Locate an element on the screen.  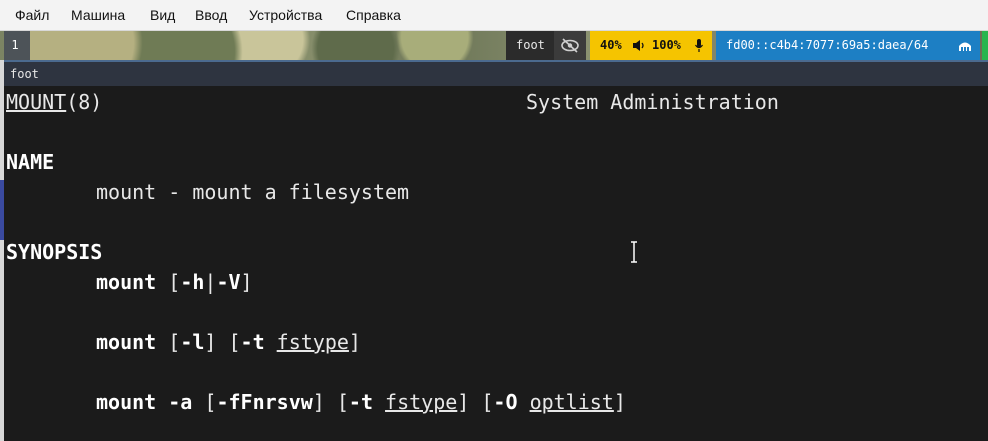
mic-value: 100% is located at coordinates (666, 45).